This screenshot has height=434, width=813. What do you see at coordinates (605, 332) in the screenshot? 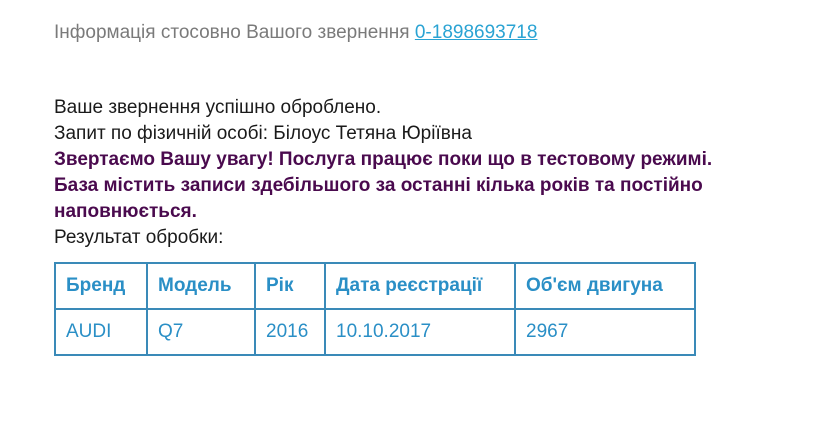
I see `cell-engine-volume: 2967` at bounding box center [605, 332].